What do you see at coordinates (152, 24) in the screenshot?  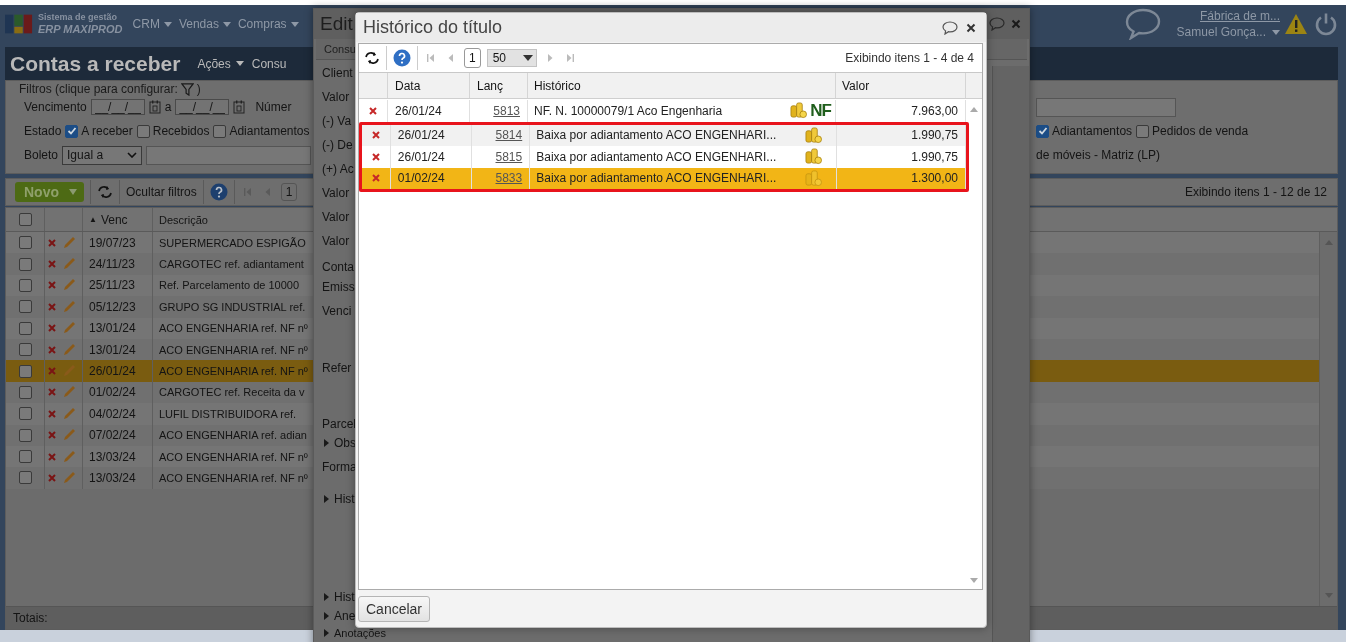 I see `top-menu: CRM` at bounding box center [152, 24].